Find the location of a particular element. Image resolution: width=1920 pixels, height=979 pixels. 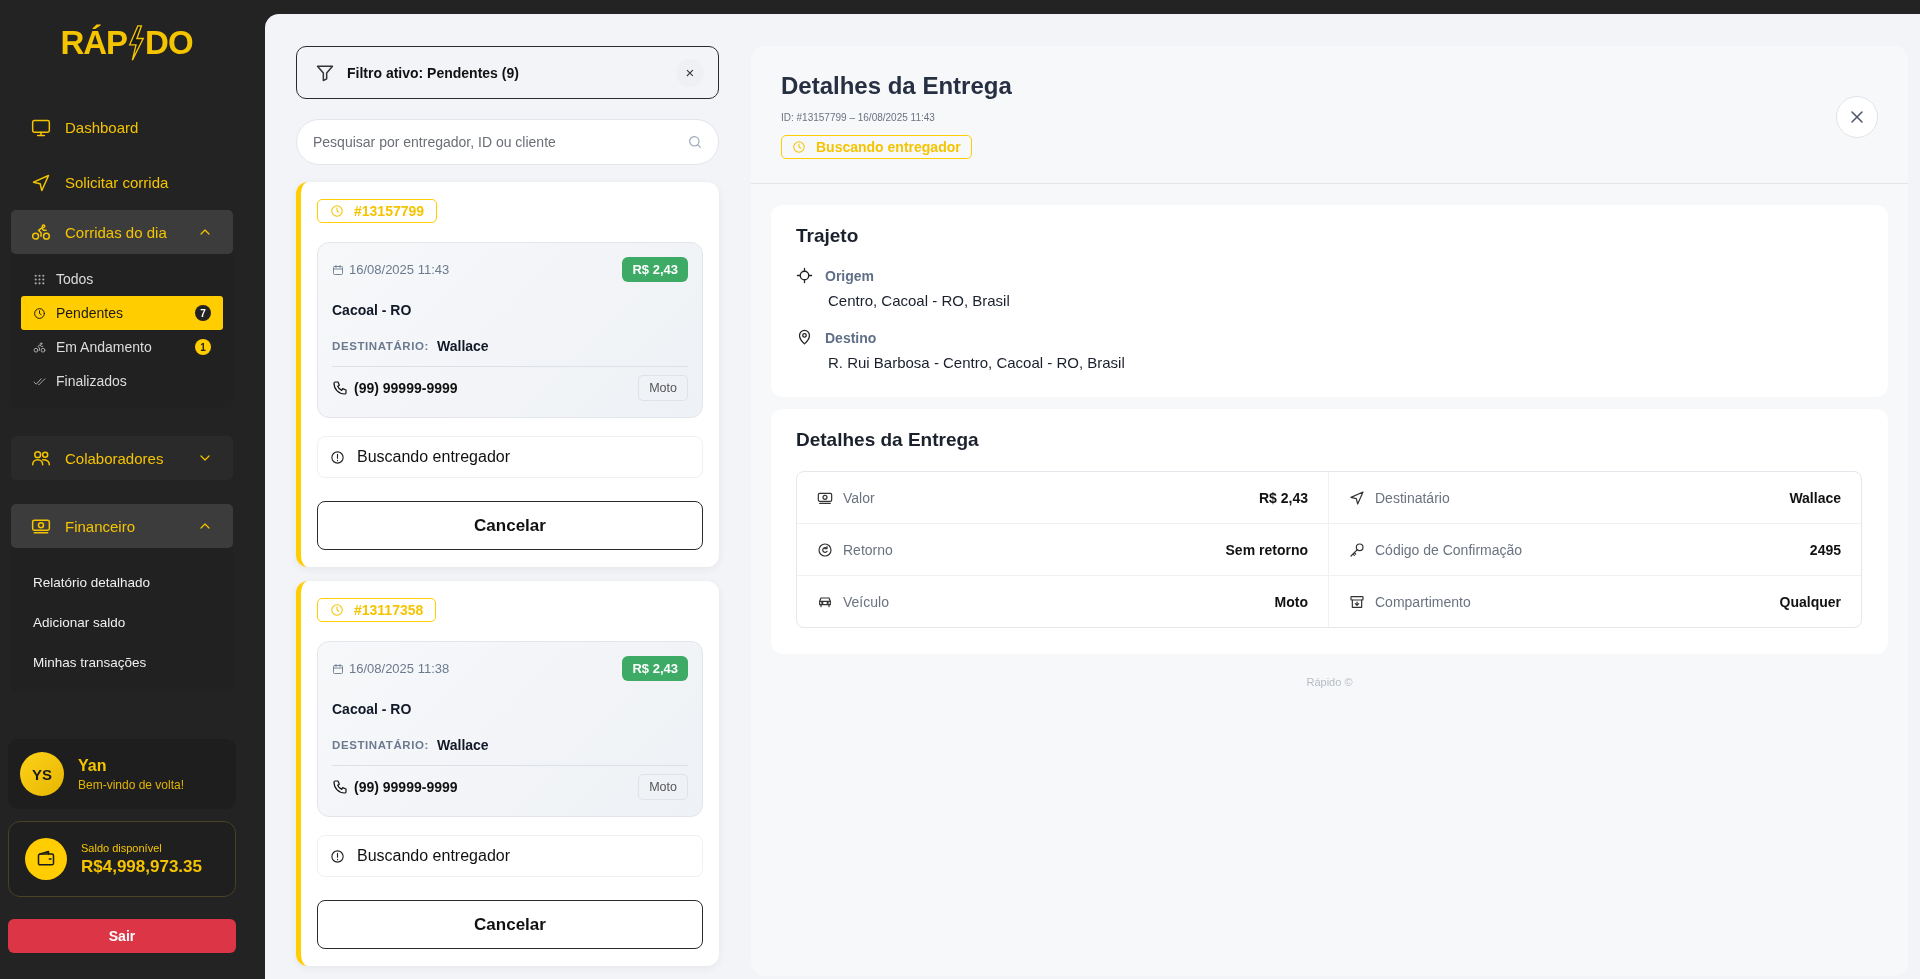

map-pin-icon is located at coordinates (804, 337).